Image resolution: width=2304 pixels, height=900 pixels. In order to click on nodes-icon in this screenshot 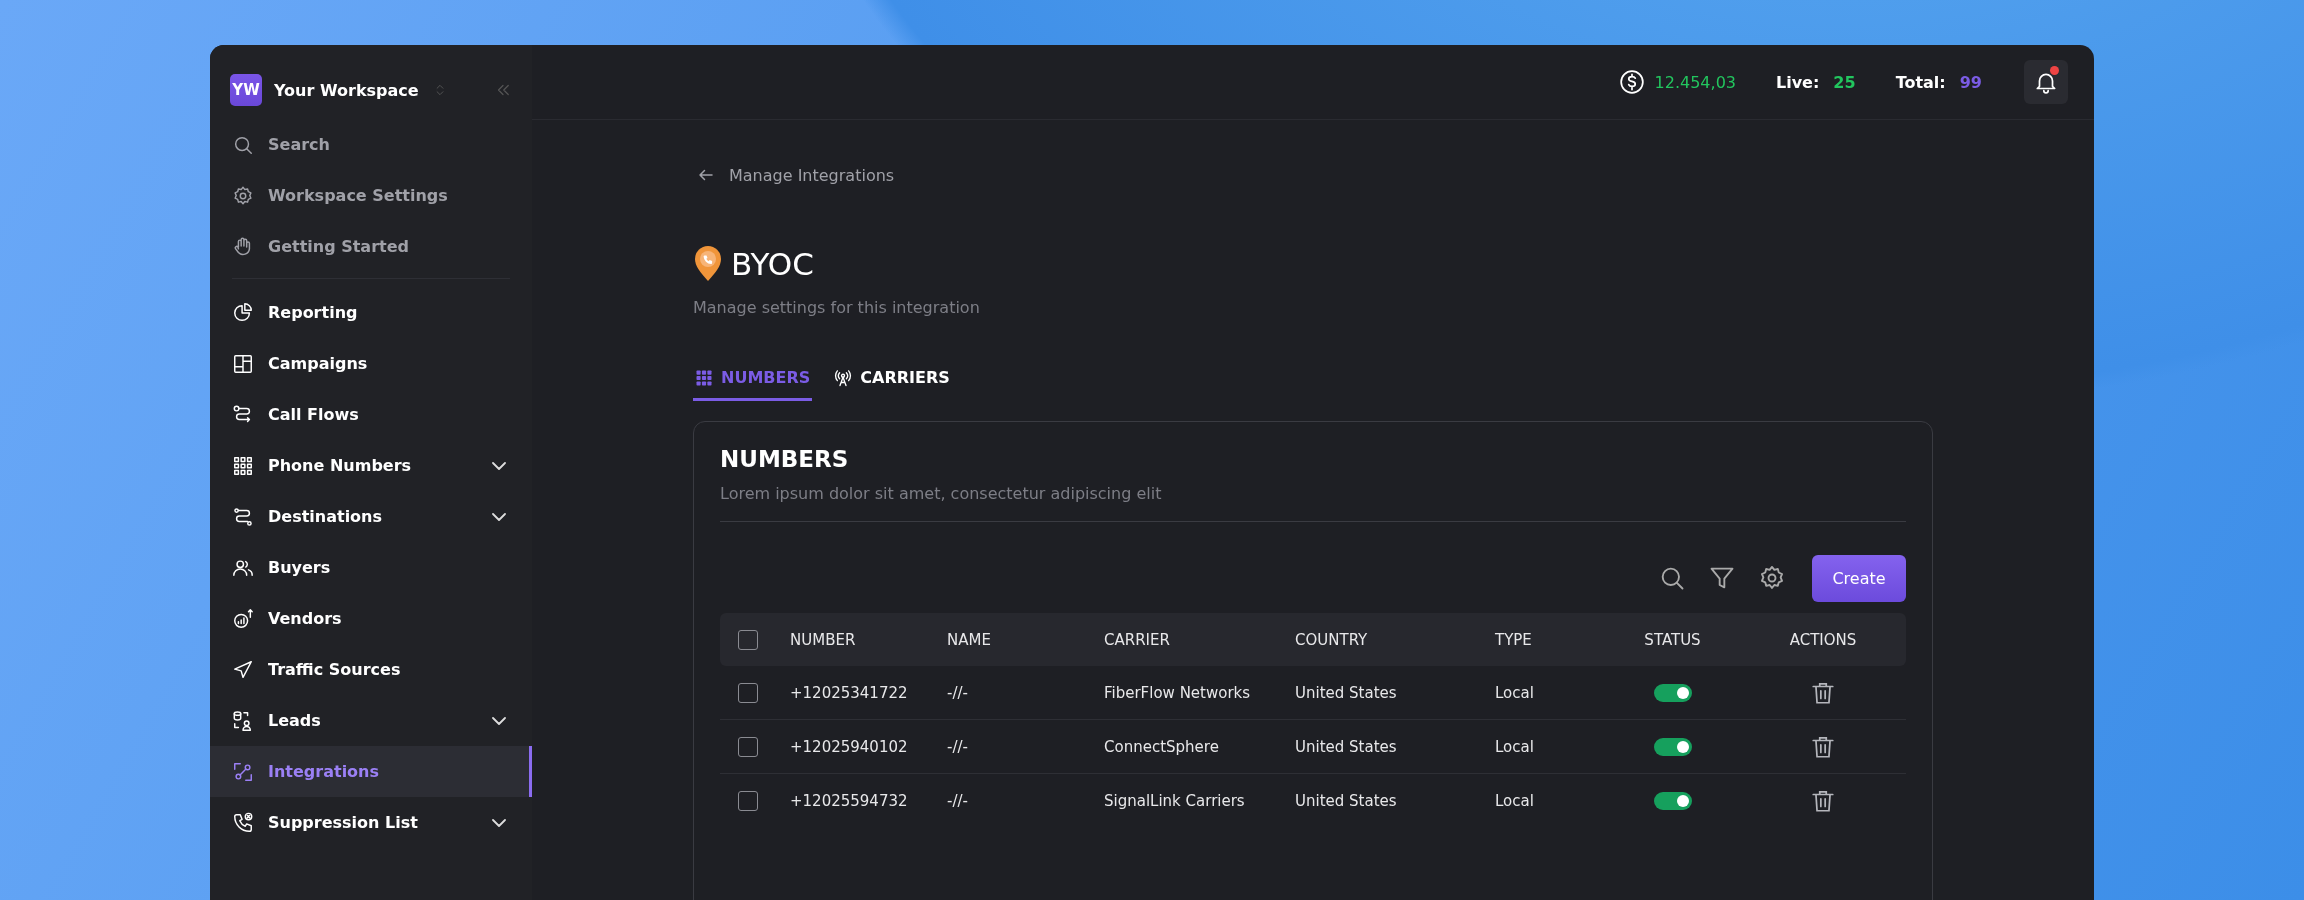, I will do `click(243, 771)`.